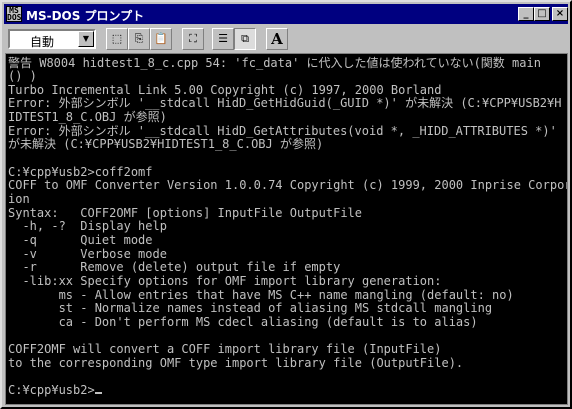 The width and height of the screenshot is (572, 409). Describe the element at coordinates (51, 390) in the screenshot. I see `command-prompt: C:¥cpp¥usb2>` at that location.